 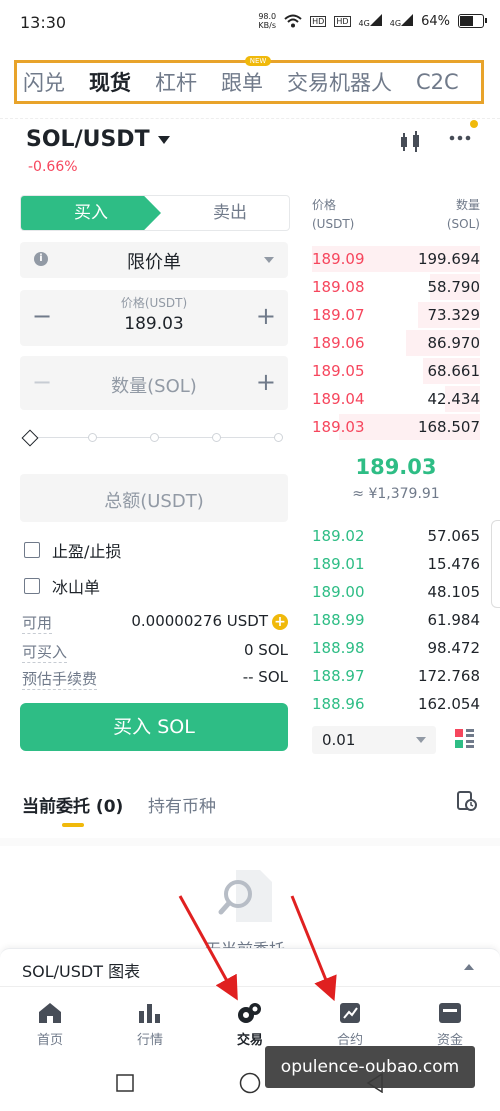 I want to click on available-label: 可用, so click(x=37, y=624).